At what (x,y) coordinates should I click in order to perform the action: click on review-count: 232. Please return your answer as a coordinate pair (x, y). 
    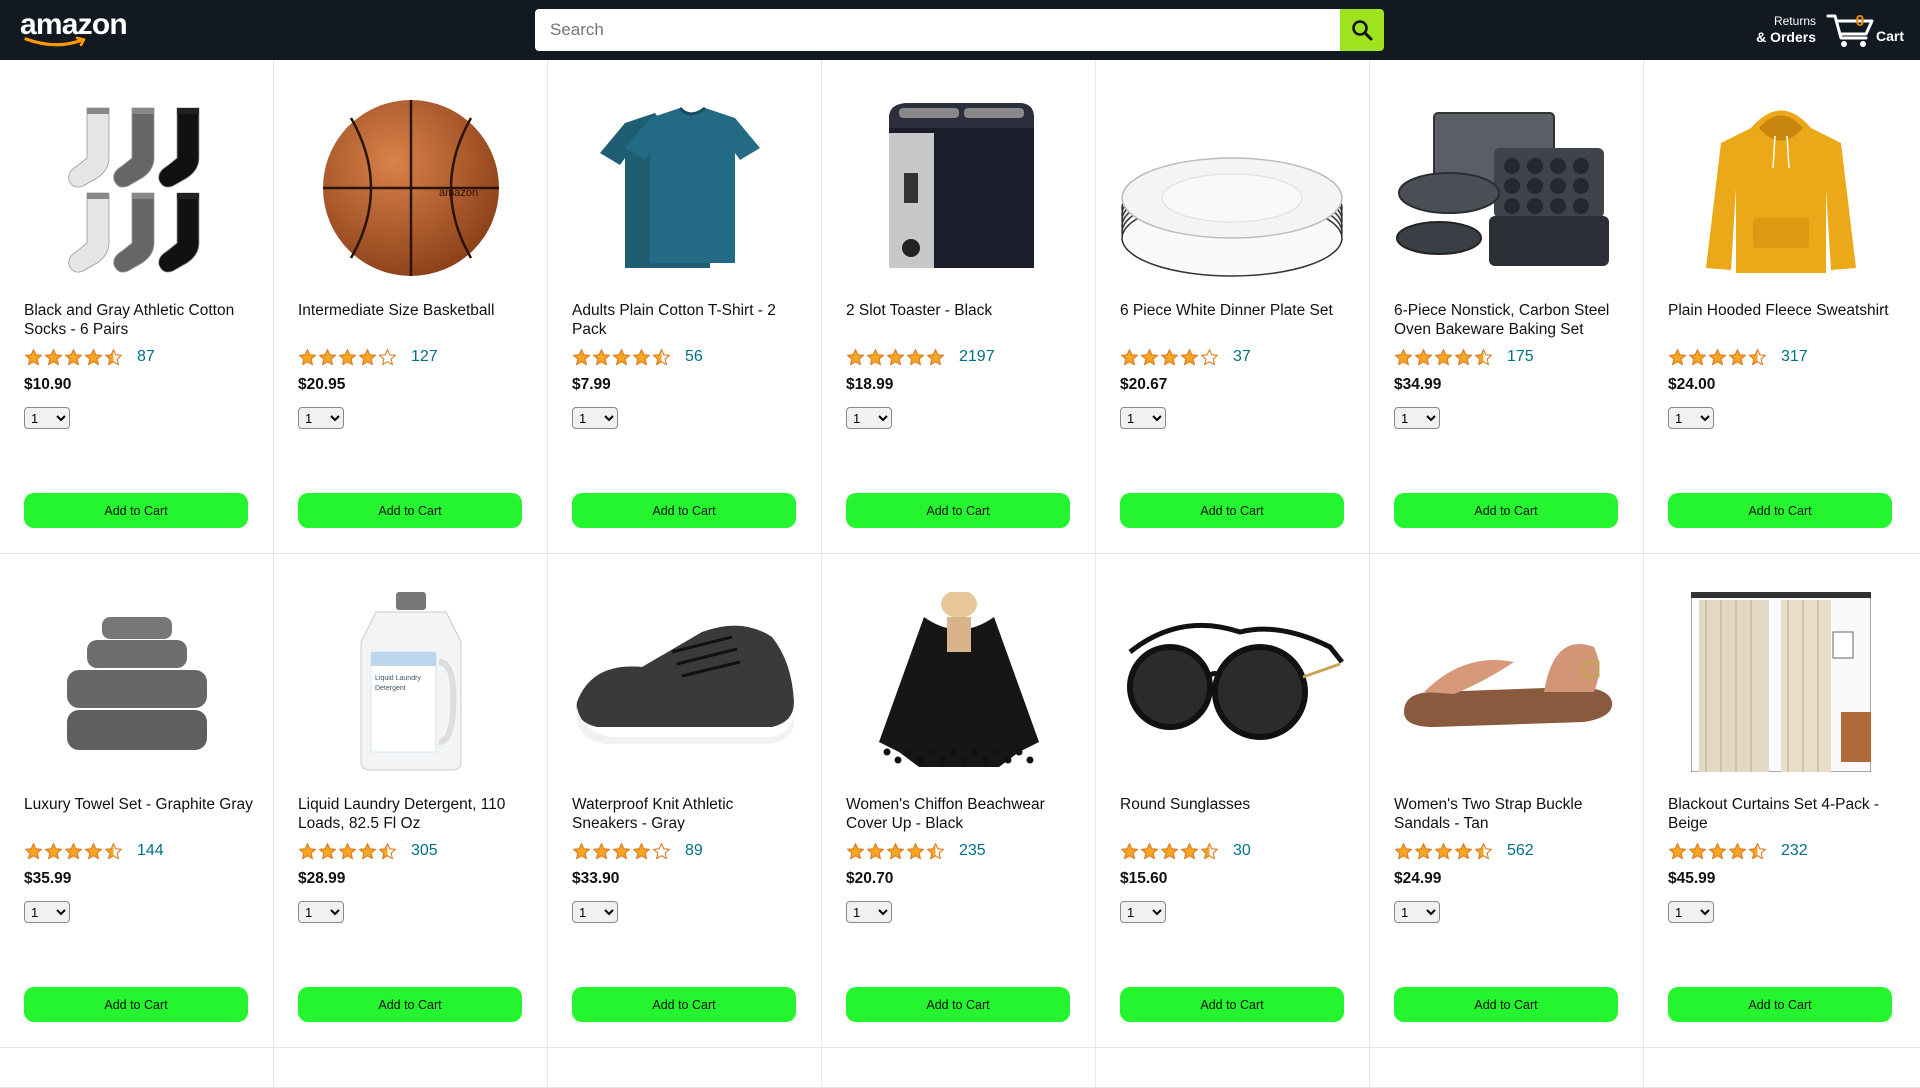
    Looking at the image, I should click on (1794, 851).